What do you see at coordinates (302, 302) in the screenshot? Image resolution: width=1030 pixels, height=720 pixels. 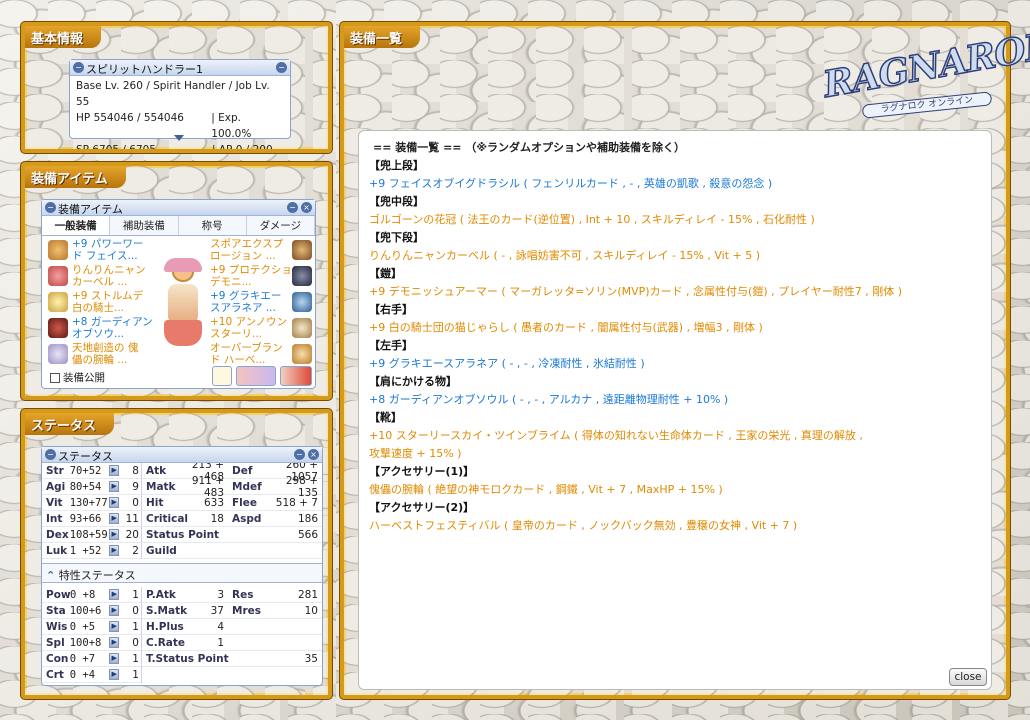 I see `shield-icon` at bounding box center [302, 302].